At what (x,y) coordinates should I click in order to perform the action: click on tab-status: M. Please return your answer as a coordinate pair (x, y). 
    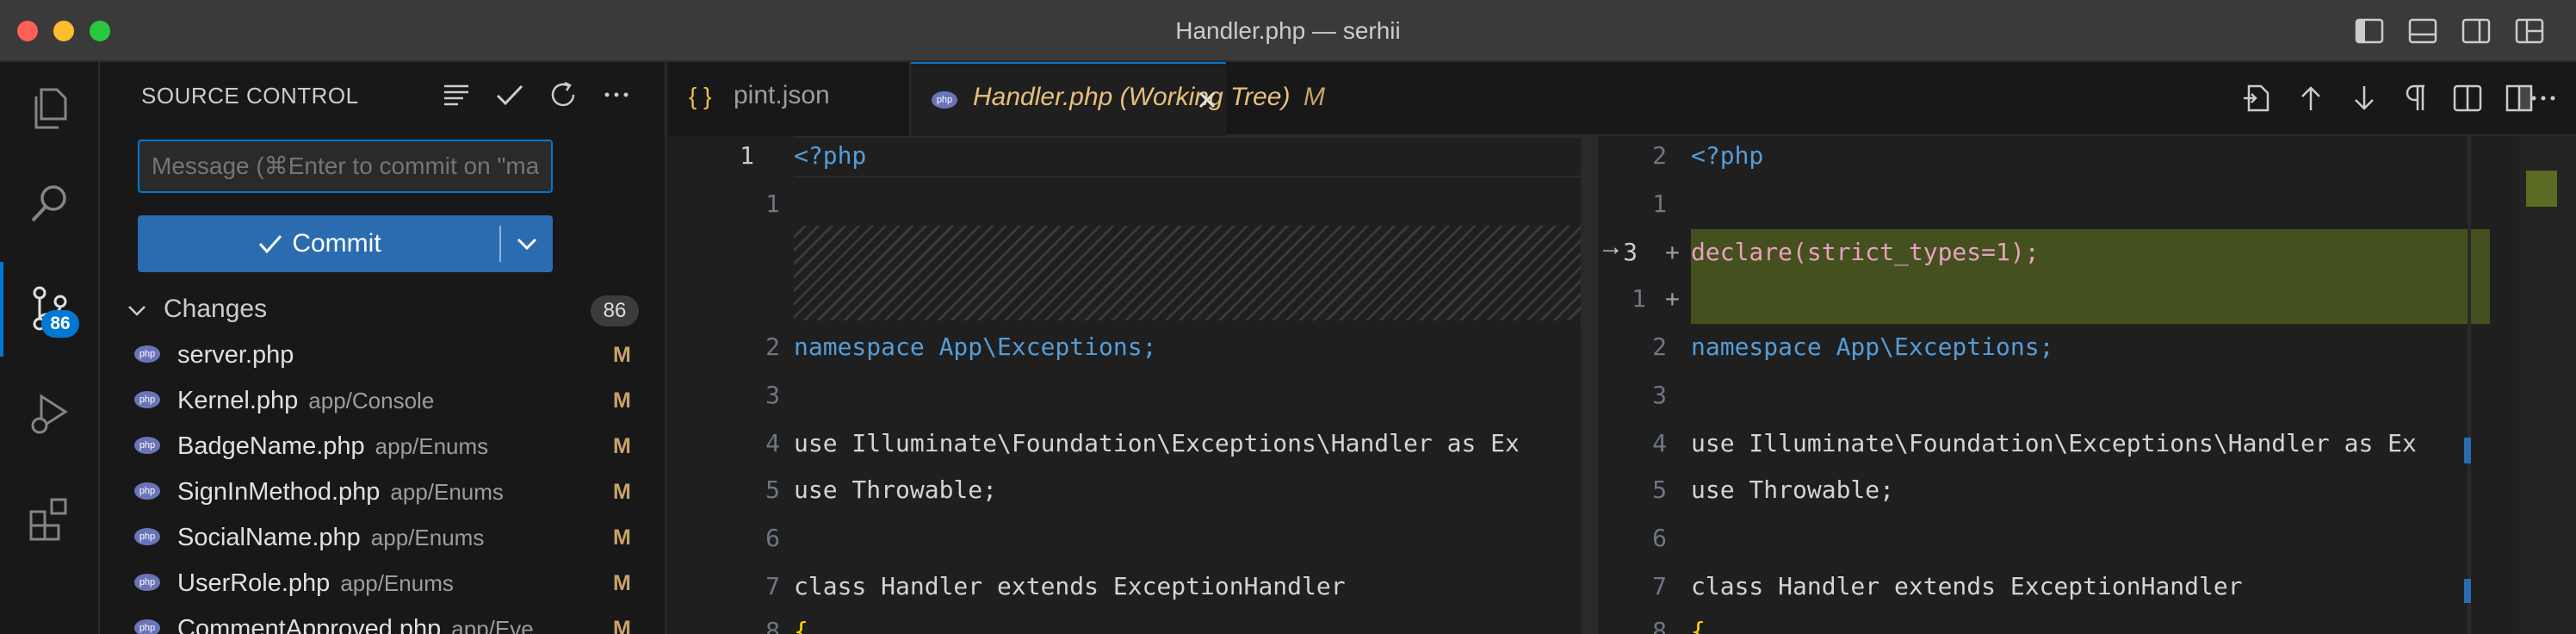
    Looking at the image, I should click on (1314, 97).